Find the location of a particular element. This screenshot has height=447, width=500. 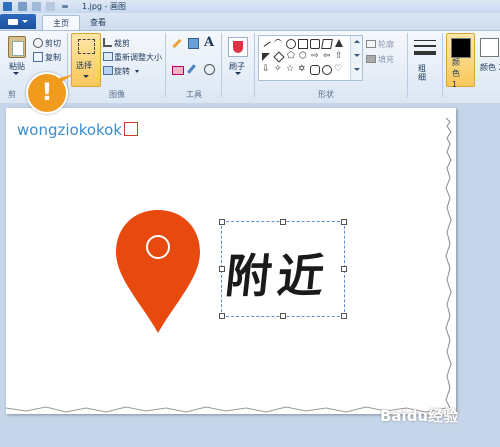

tools-group-label: 工具 is located at coordinates (194, 94).